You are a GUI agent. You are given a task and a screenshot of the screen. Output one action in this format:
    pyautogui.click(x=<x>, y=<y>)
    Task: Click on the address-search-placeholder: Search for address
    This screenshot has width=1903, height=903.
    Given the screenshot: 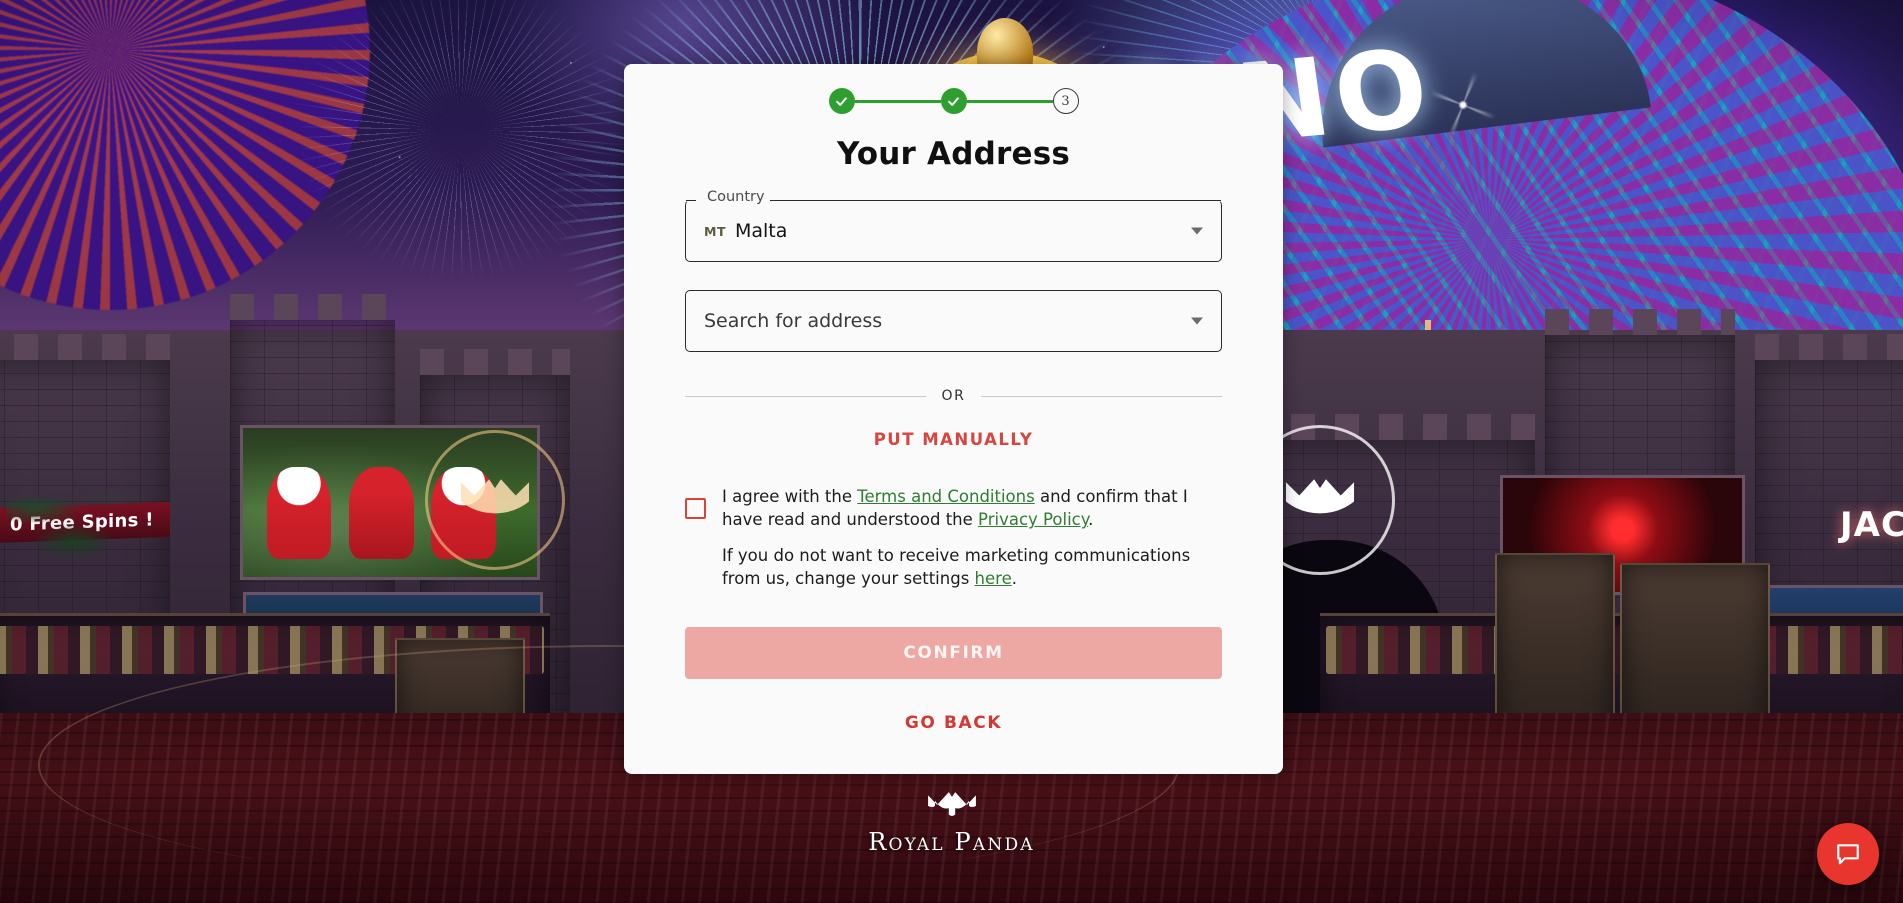 What is the action you would take?
    pyautogui.click(x=793, y=321)
    